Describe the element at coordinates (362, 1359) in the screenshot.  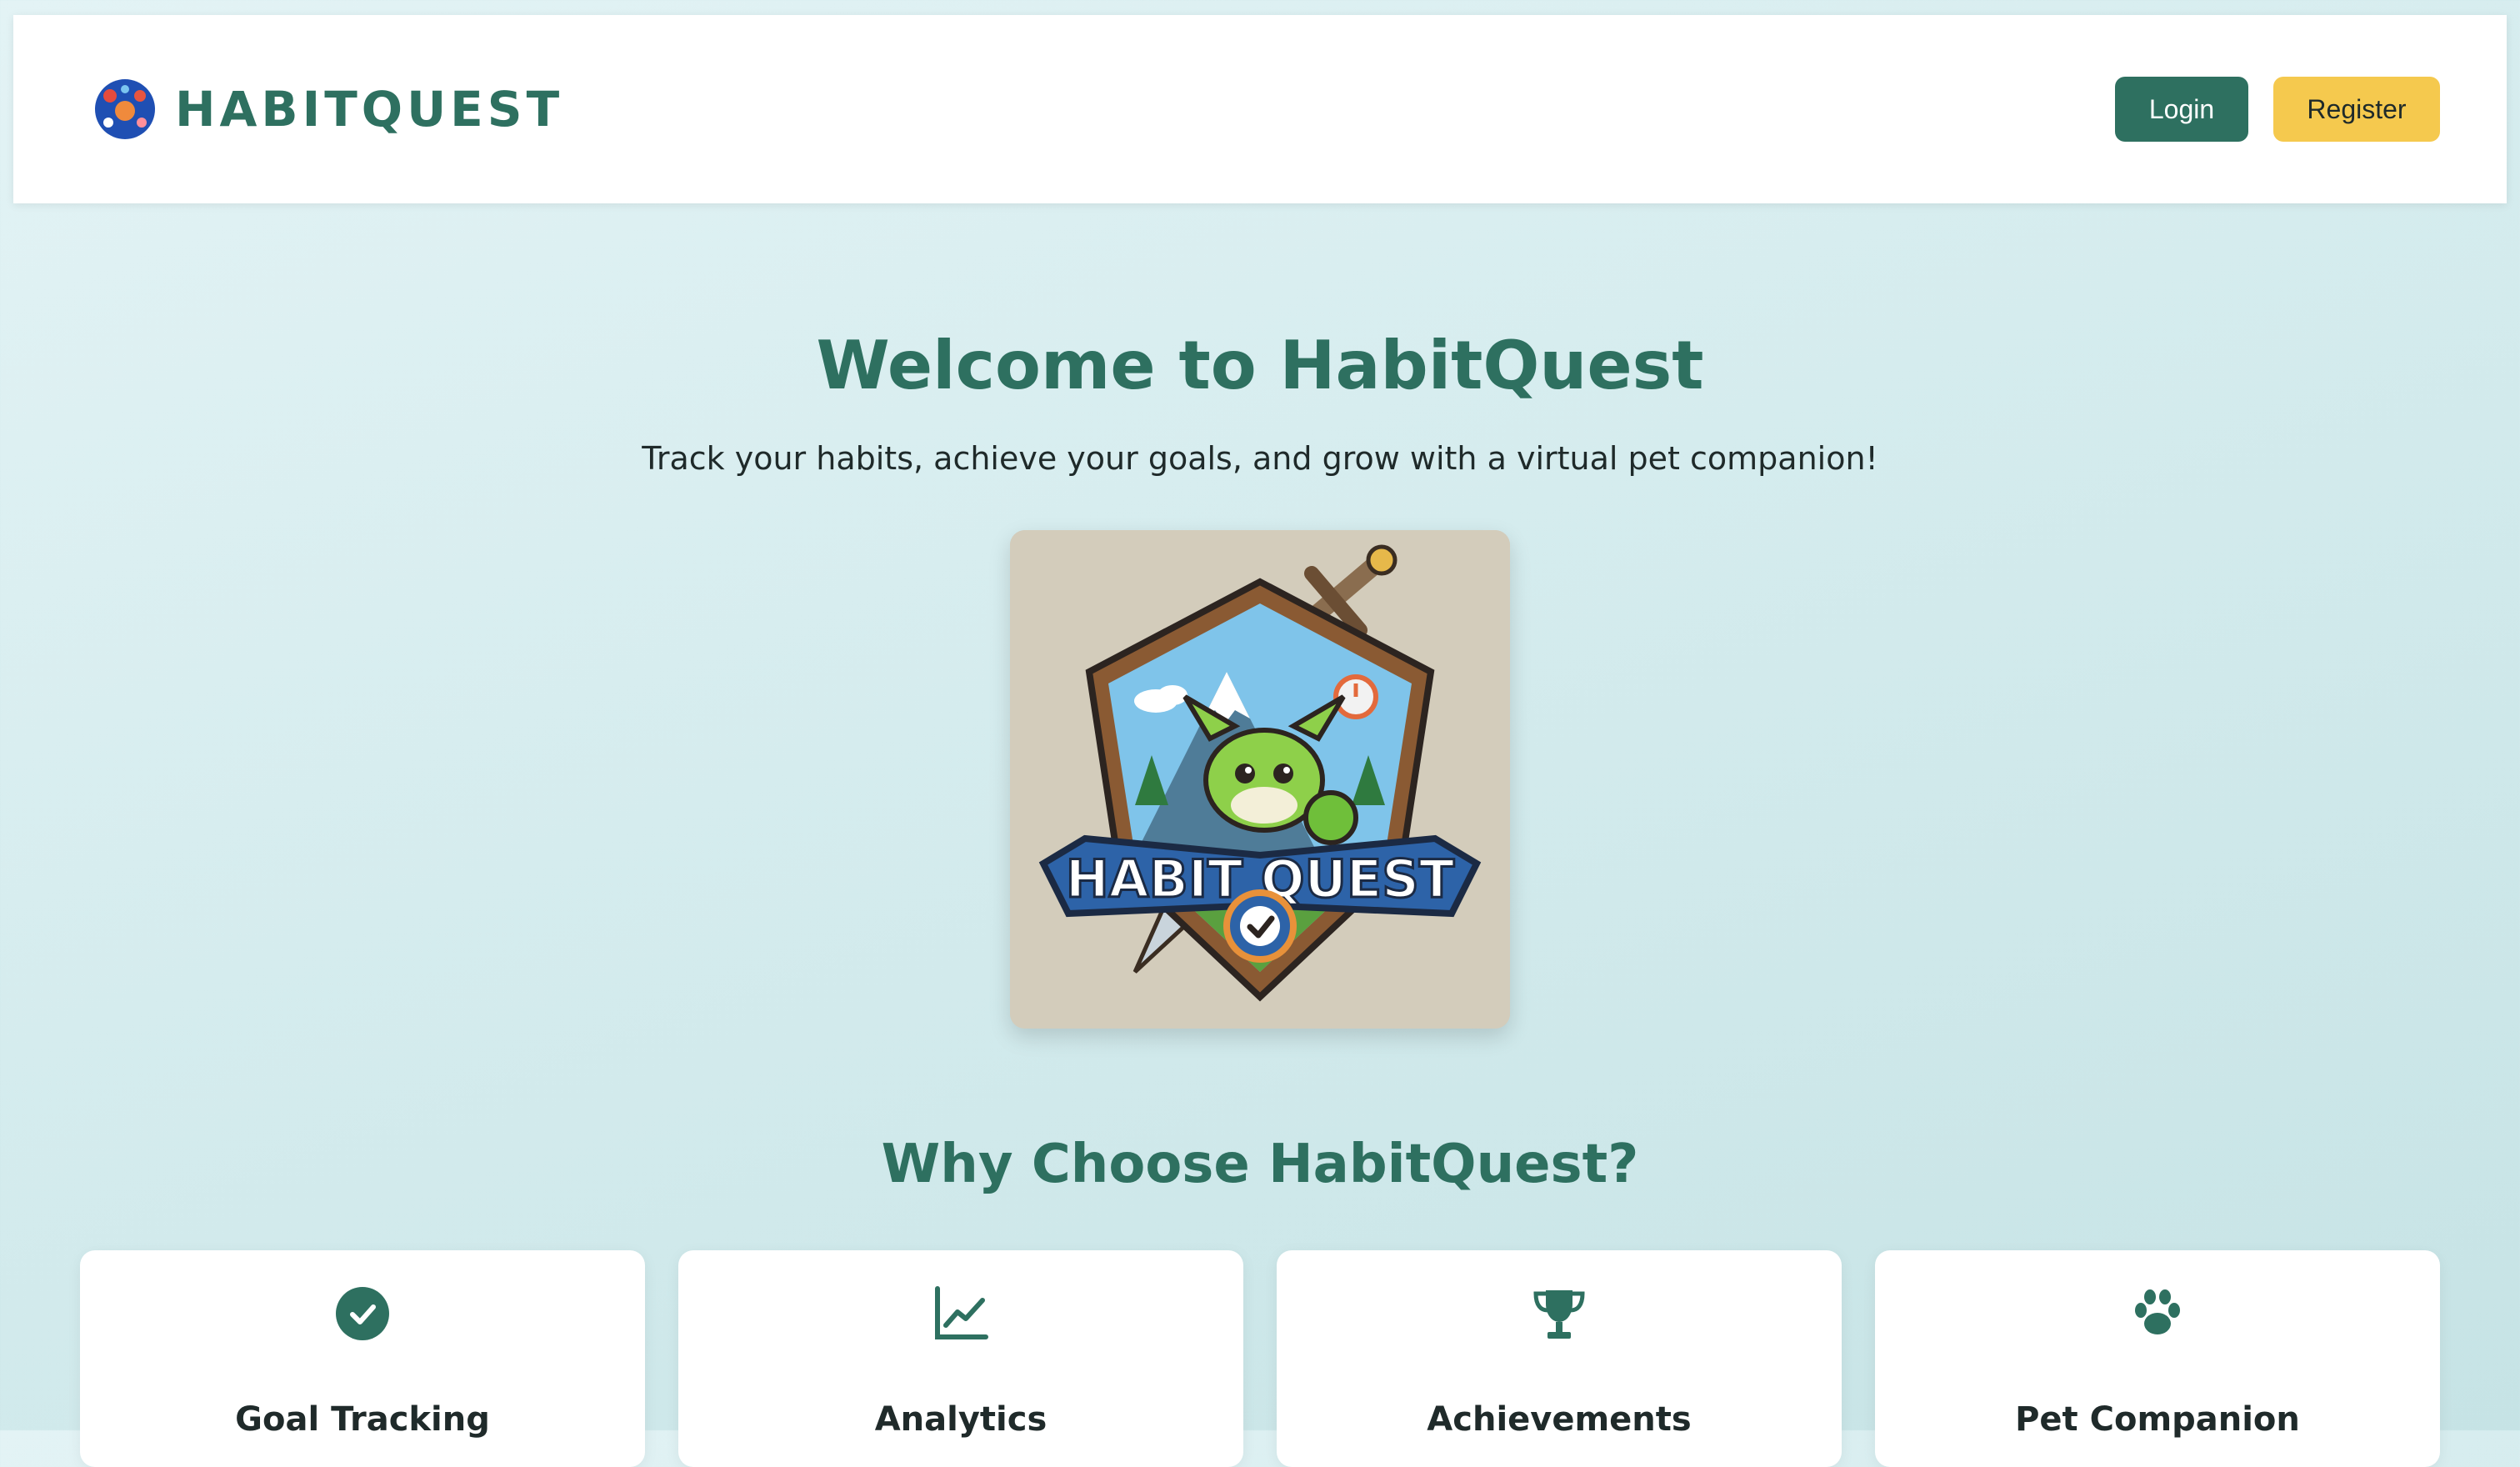
I see `feature-card-goal-tracking: Goal Tracking` at that location.